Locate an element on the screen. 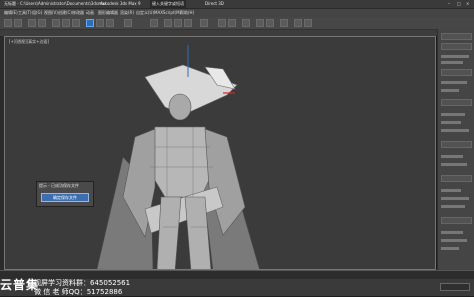 The height and width of the screenshot is (297, 474). menu-rendering: 渲染(R) is located at coordinates (127, 13).